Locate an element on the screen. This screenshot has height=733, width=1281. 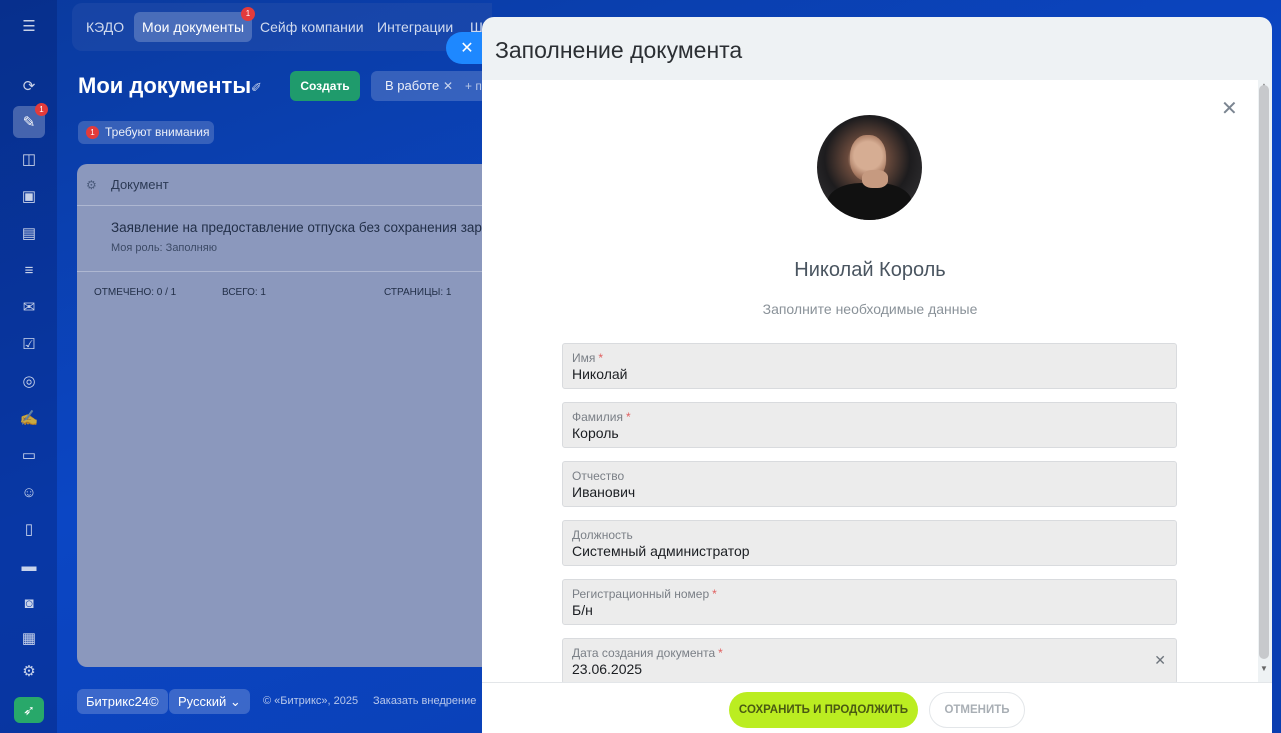
filter-add: + п is located at coordinates (473, 86).